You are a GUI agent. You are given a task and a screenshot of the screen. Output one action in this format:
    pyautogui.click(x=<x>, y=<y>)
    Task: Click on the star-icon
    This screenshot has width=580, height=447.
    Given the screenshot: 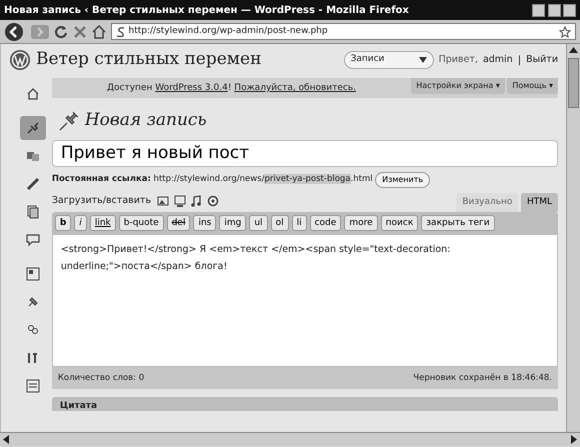 What is the action you would take?
    pyautogui.click(x=565, y=32)
    